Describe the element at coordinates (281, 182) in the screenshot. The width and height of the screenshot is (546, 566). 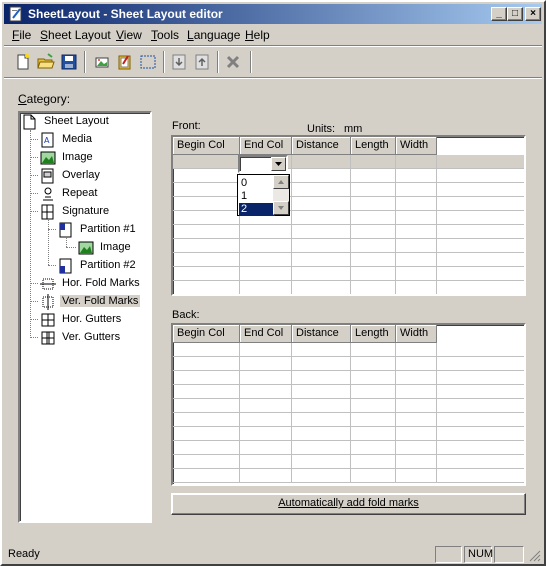
I see `scroll-up-button` at that location.